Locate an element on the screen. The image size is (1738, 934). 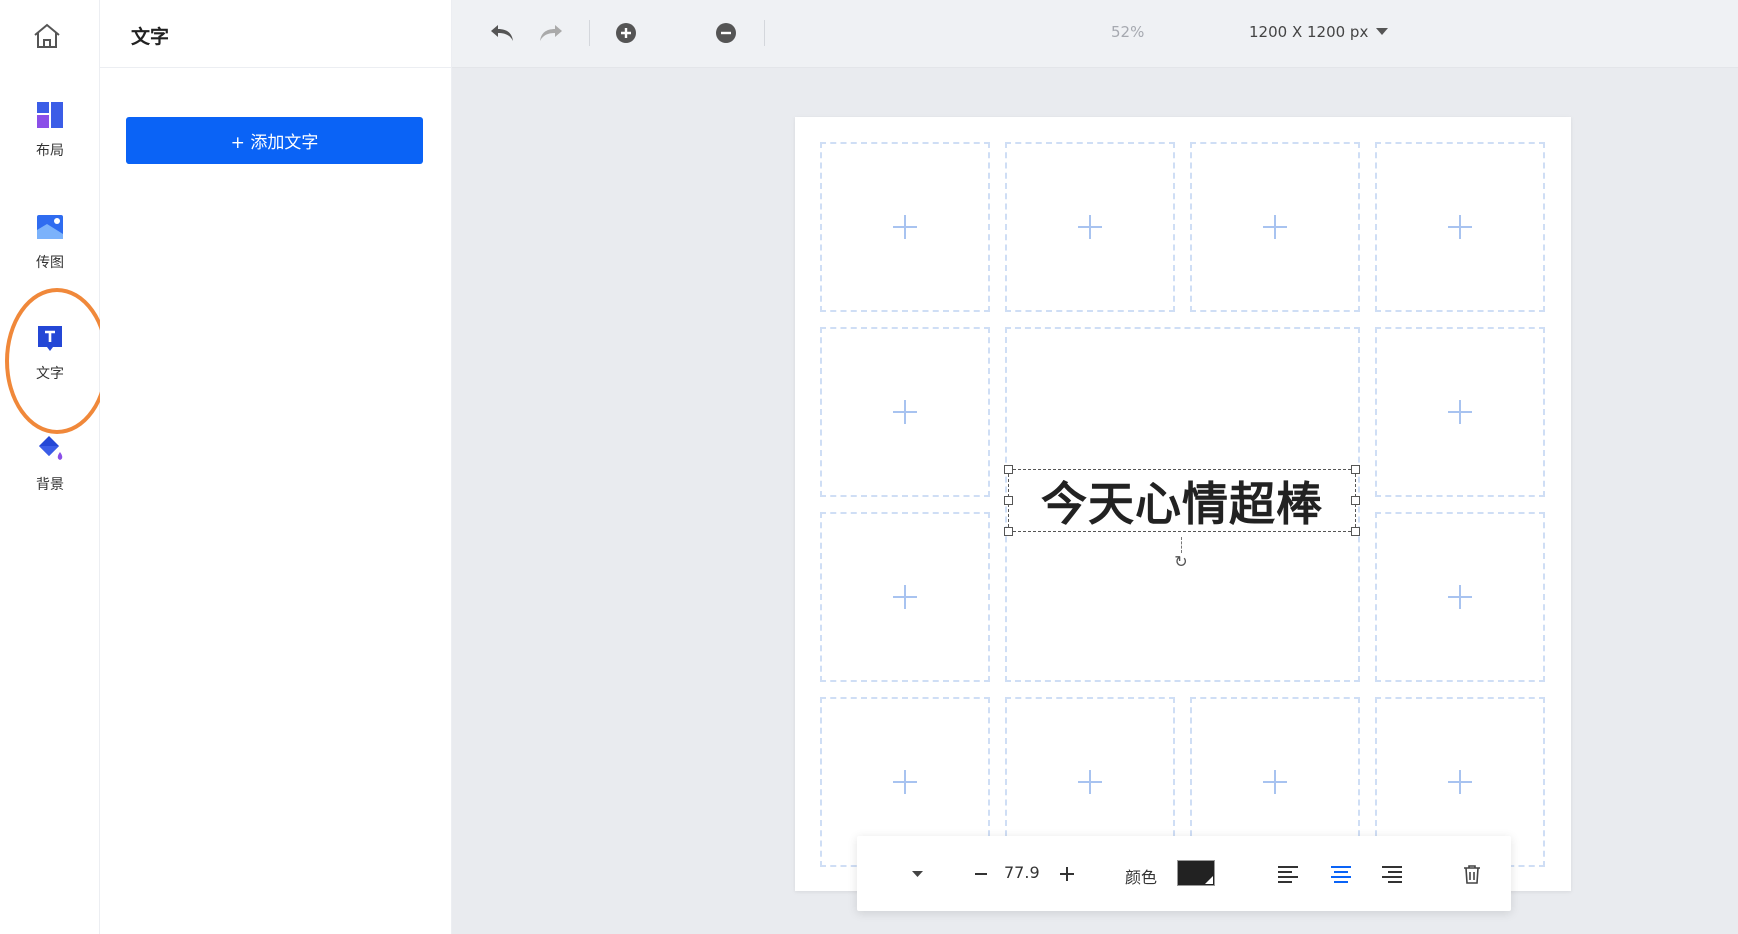
rotate-icon: ↻ is located at coordinates (1181, 562).